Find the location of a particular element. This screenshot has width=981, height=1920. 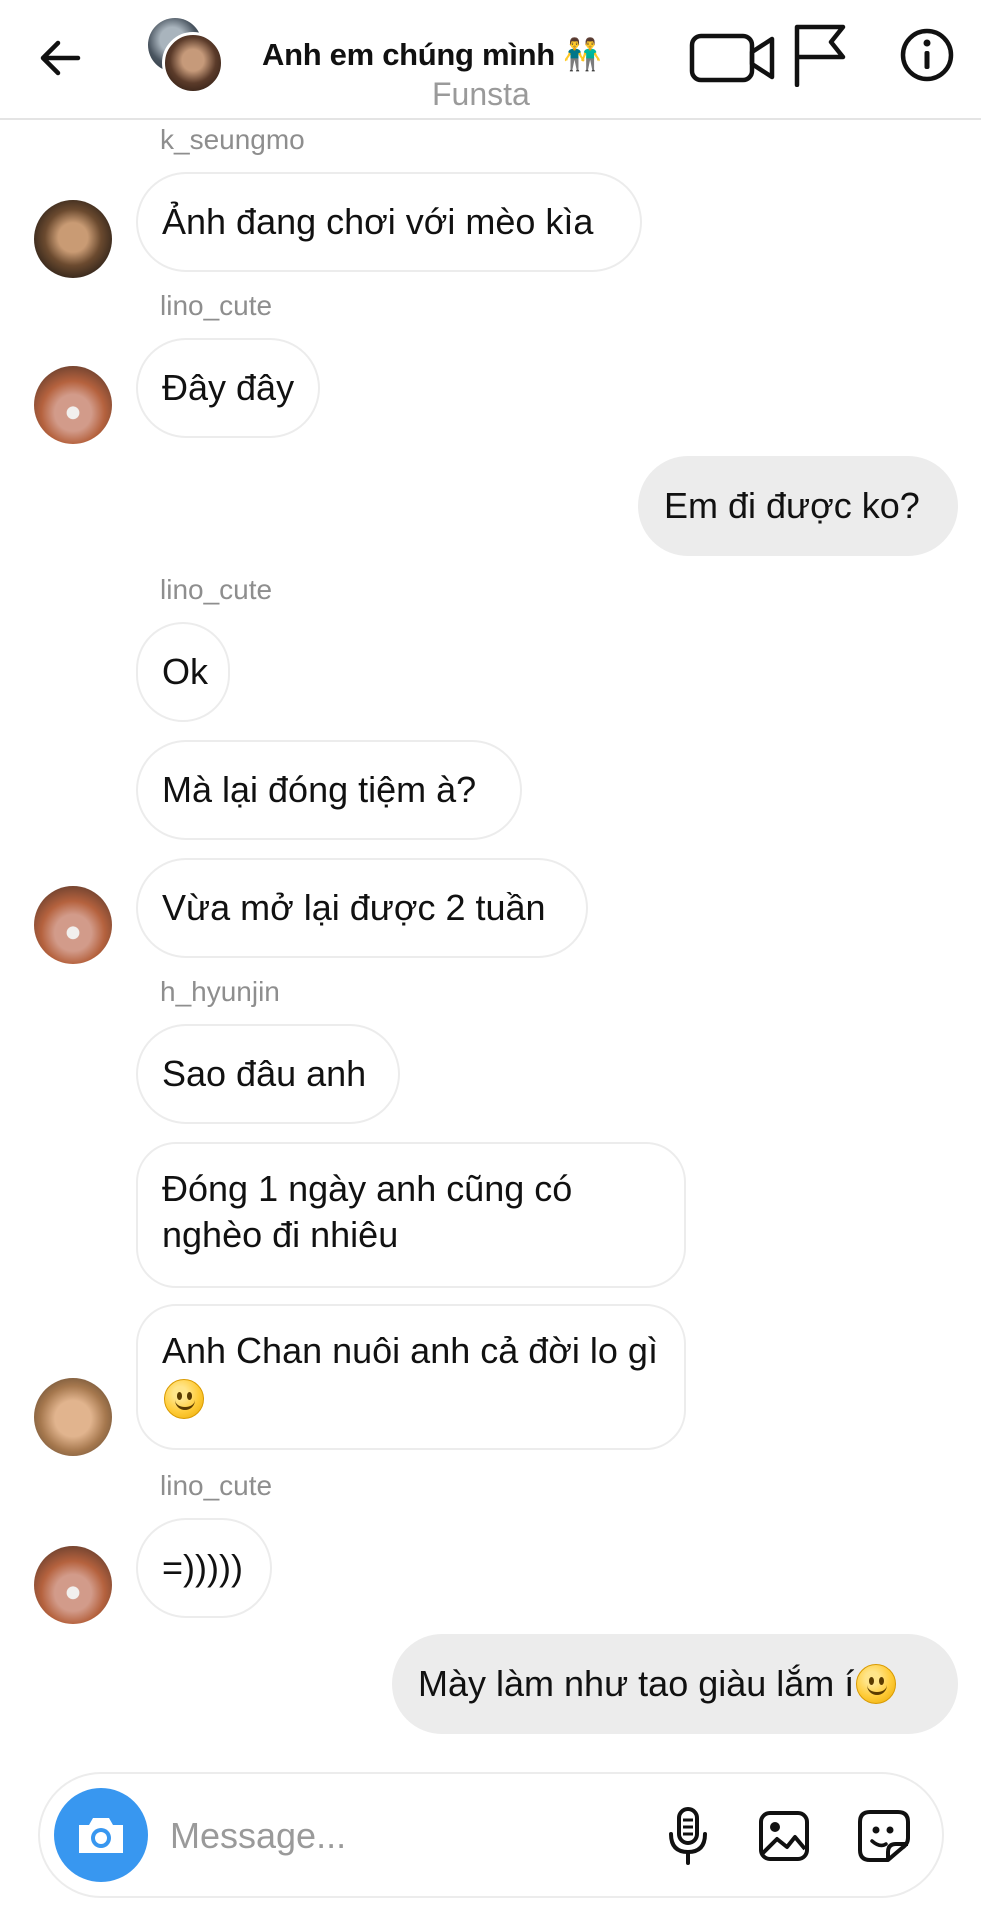

message-text: Mà lại đóng tiệm à? is located at coordinates (319, 789).